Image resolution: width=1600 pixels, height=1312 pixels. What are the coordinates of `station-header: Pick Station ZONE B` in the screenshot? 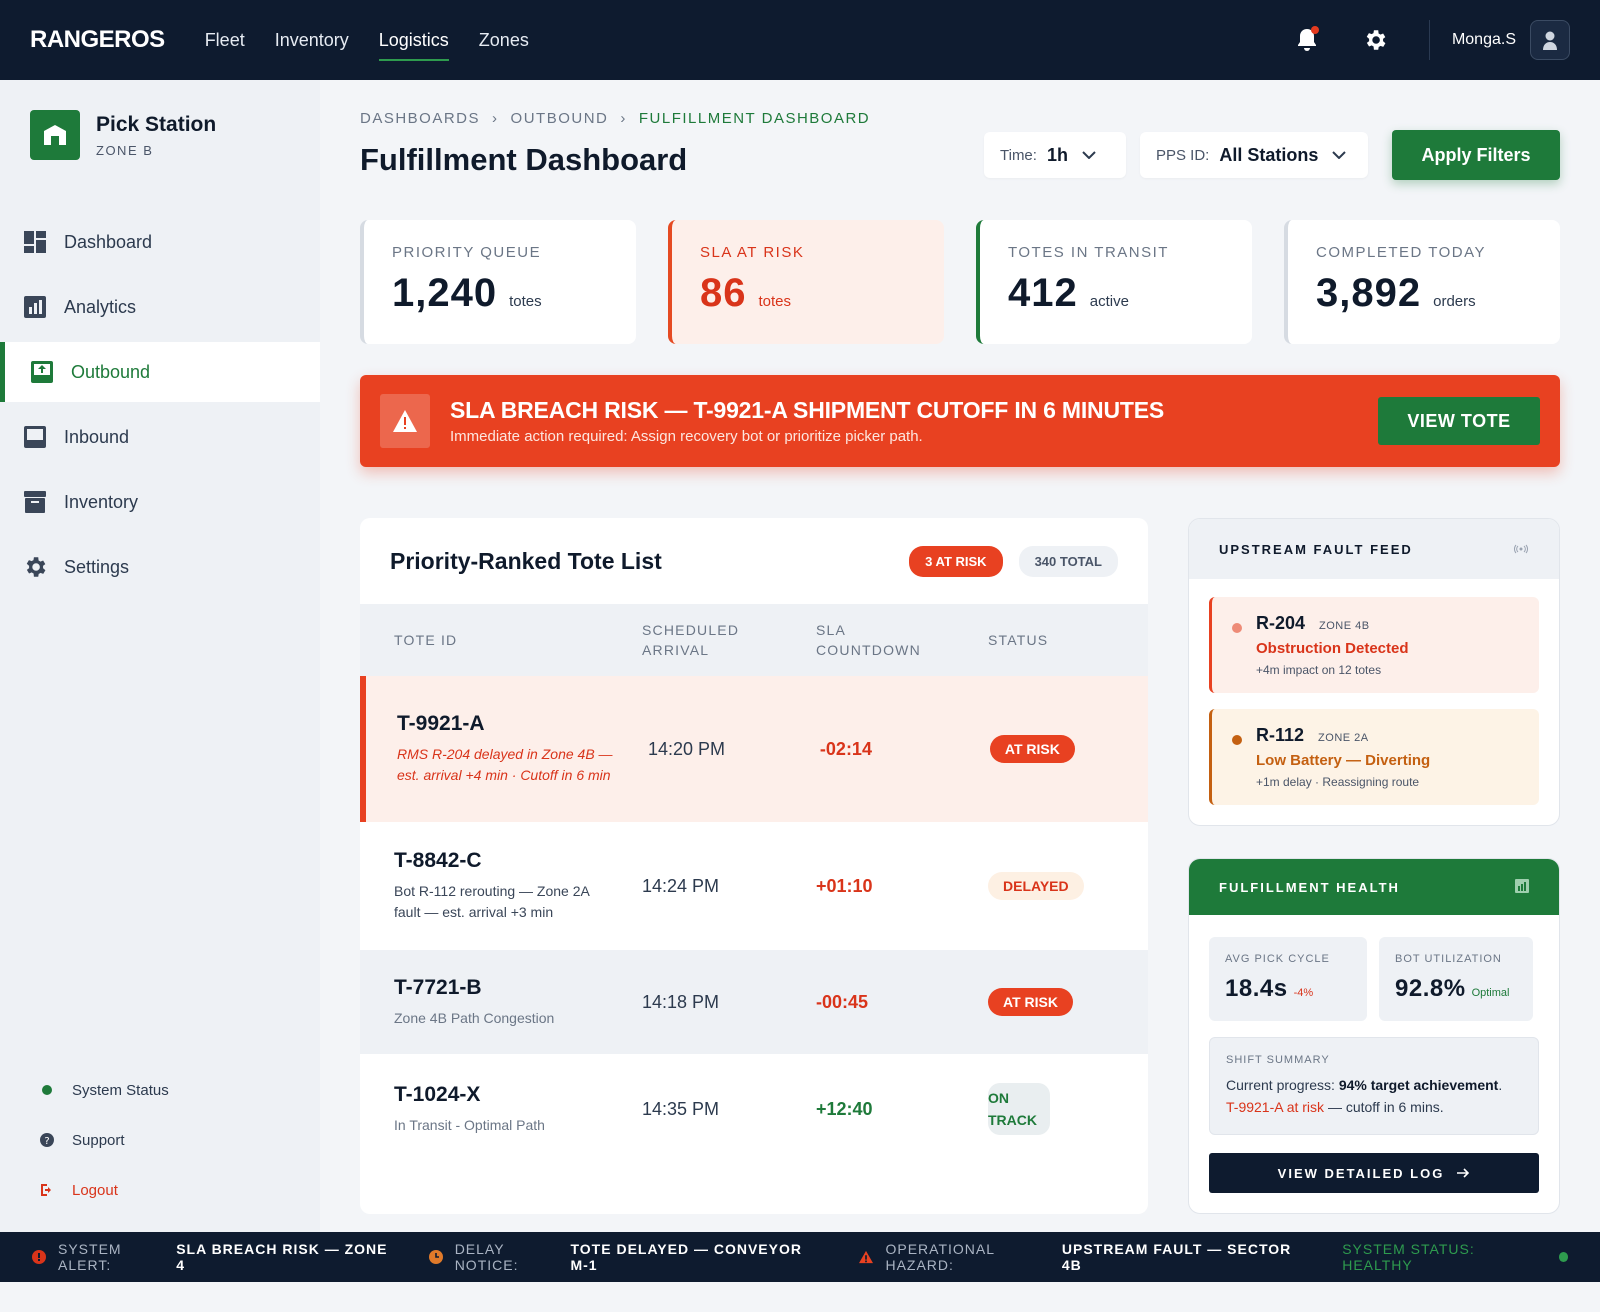 It's located at (160, 135).